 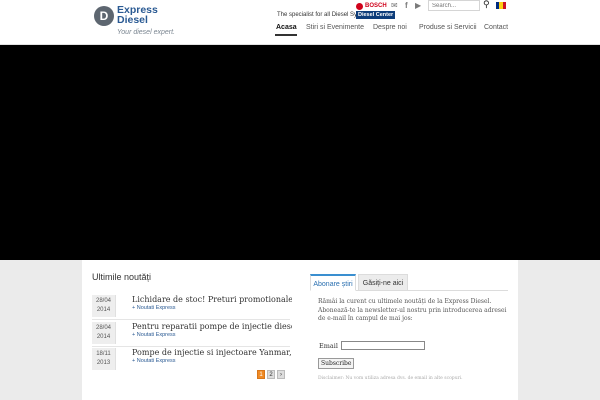 I want to click on email-field, so click(x=383, y=345).